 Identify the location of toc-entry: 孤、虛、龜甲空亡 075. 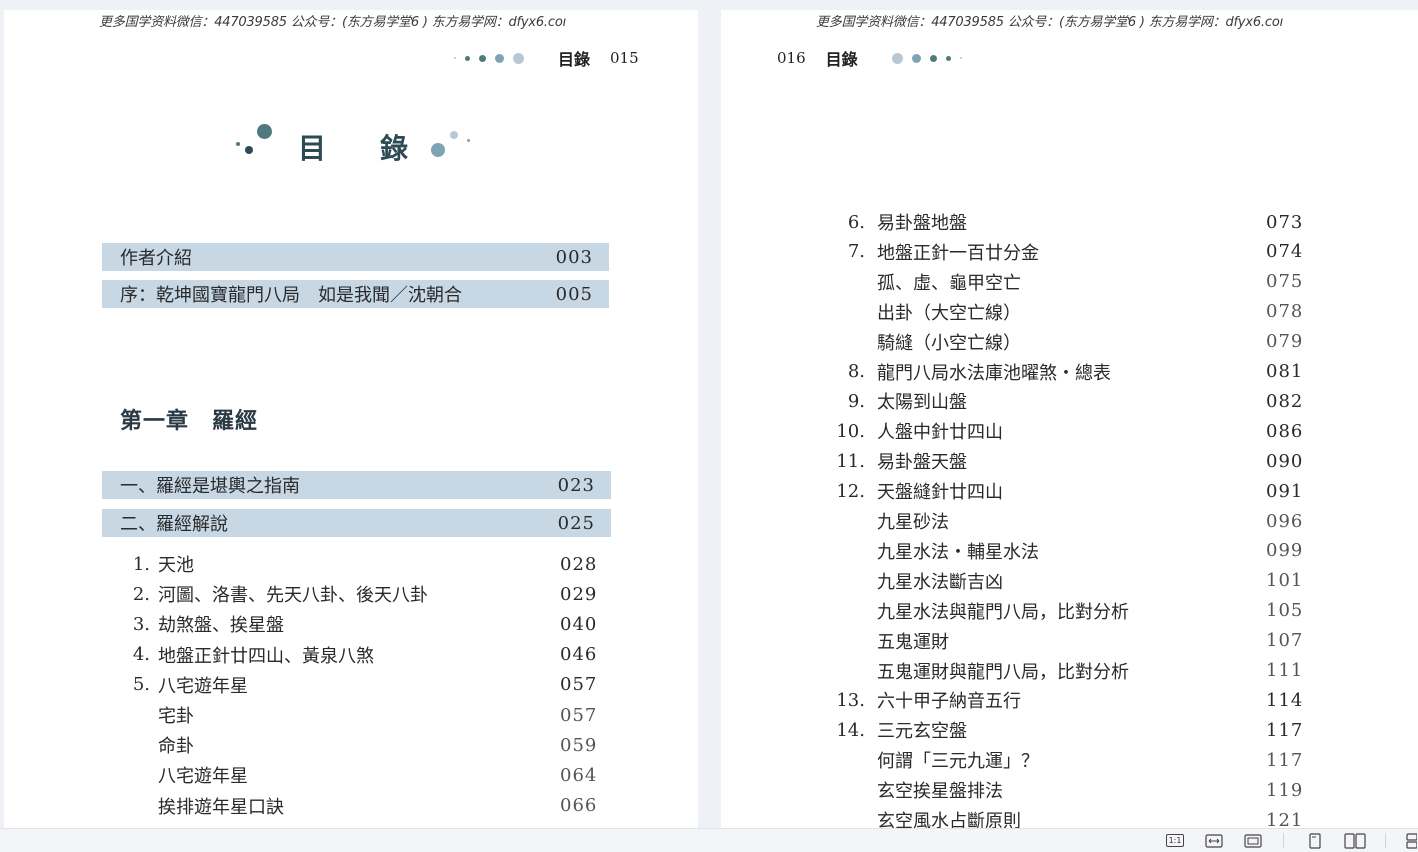
(1075, 282).